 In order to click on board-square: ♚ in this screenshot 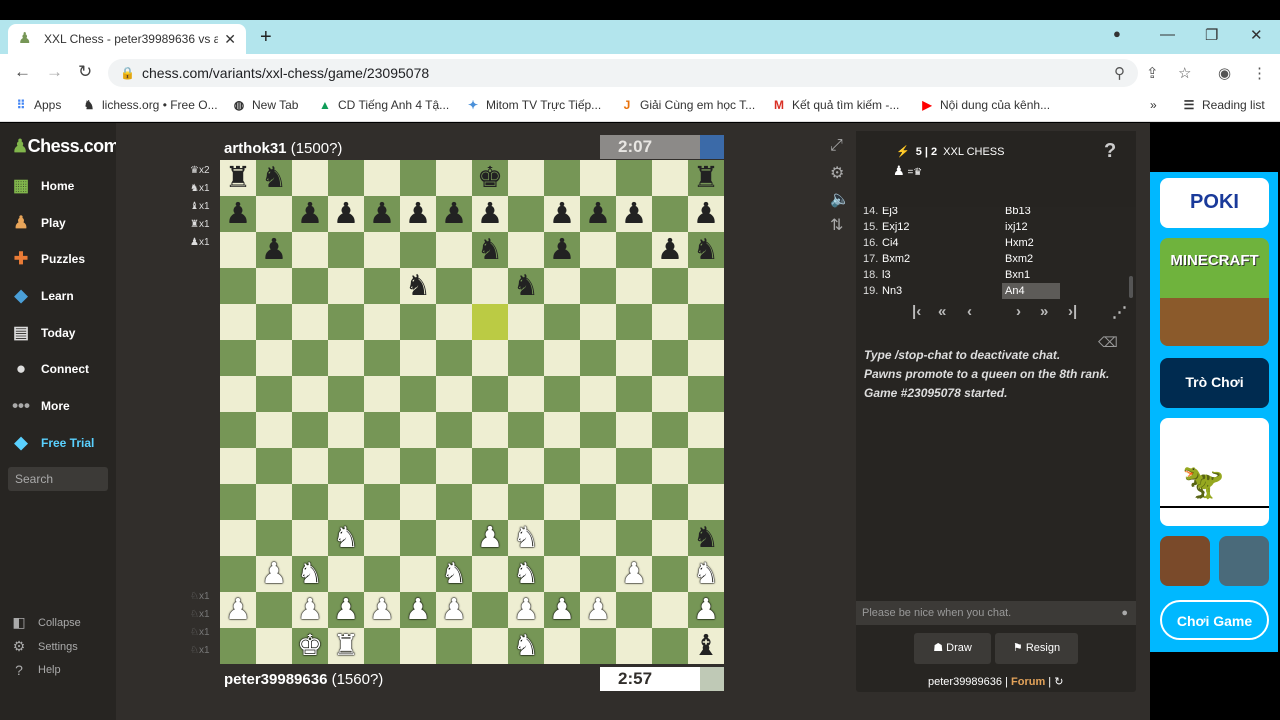, I will do `click(310, 646)`.